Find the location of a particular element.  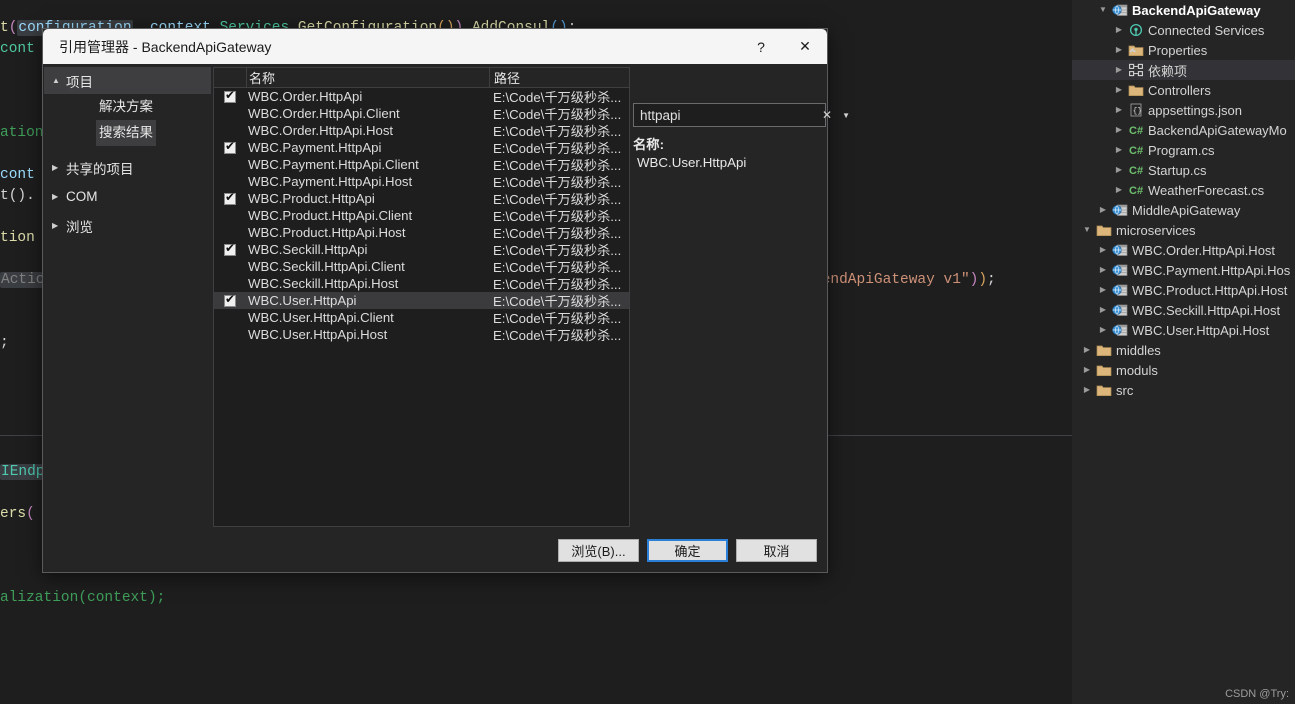

sidebar-item-weatherforecast-cs: ▶ C# WeatherForecast.cs is located at coordinates (1183, 190).